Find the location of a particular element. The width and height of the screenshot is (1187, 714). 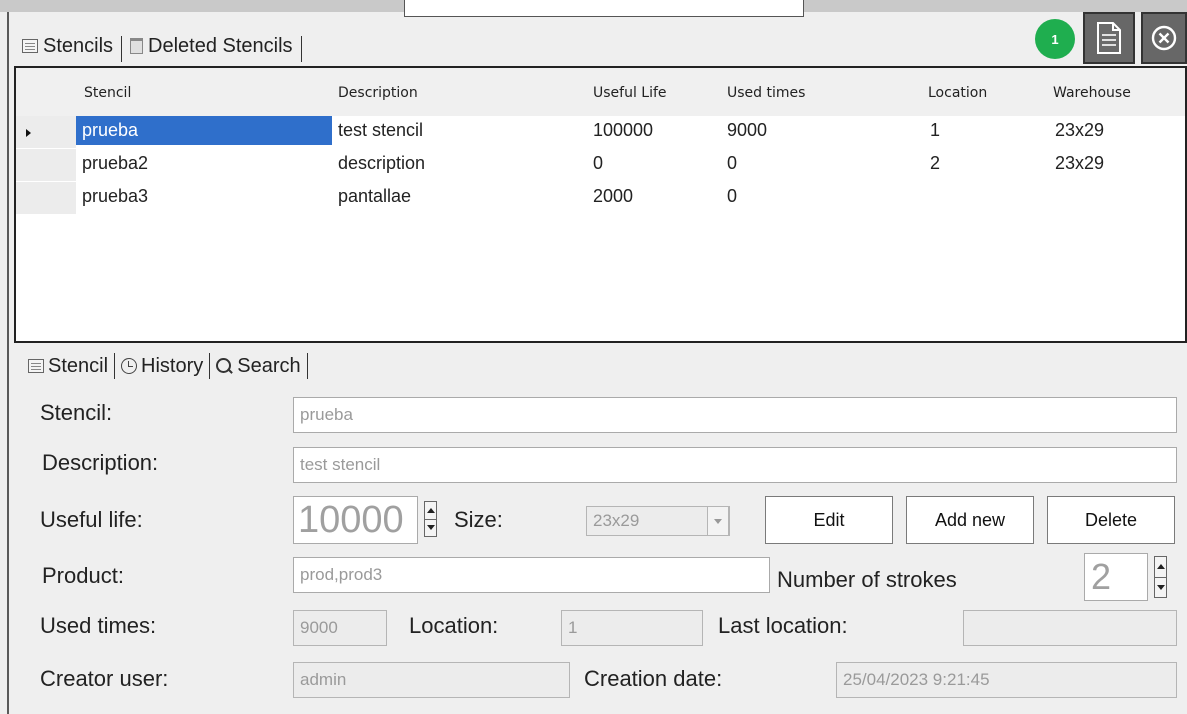

document-icon is located at coordinates (1109, 38).